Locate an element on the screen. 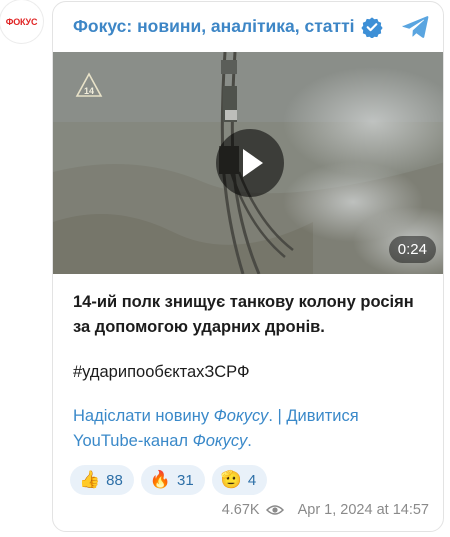 The height and width of the screenshot is (537, 450). reaction-count: 4 is located at coordinates (252, 480).